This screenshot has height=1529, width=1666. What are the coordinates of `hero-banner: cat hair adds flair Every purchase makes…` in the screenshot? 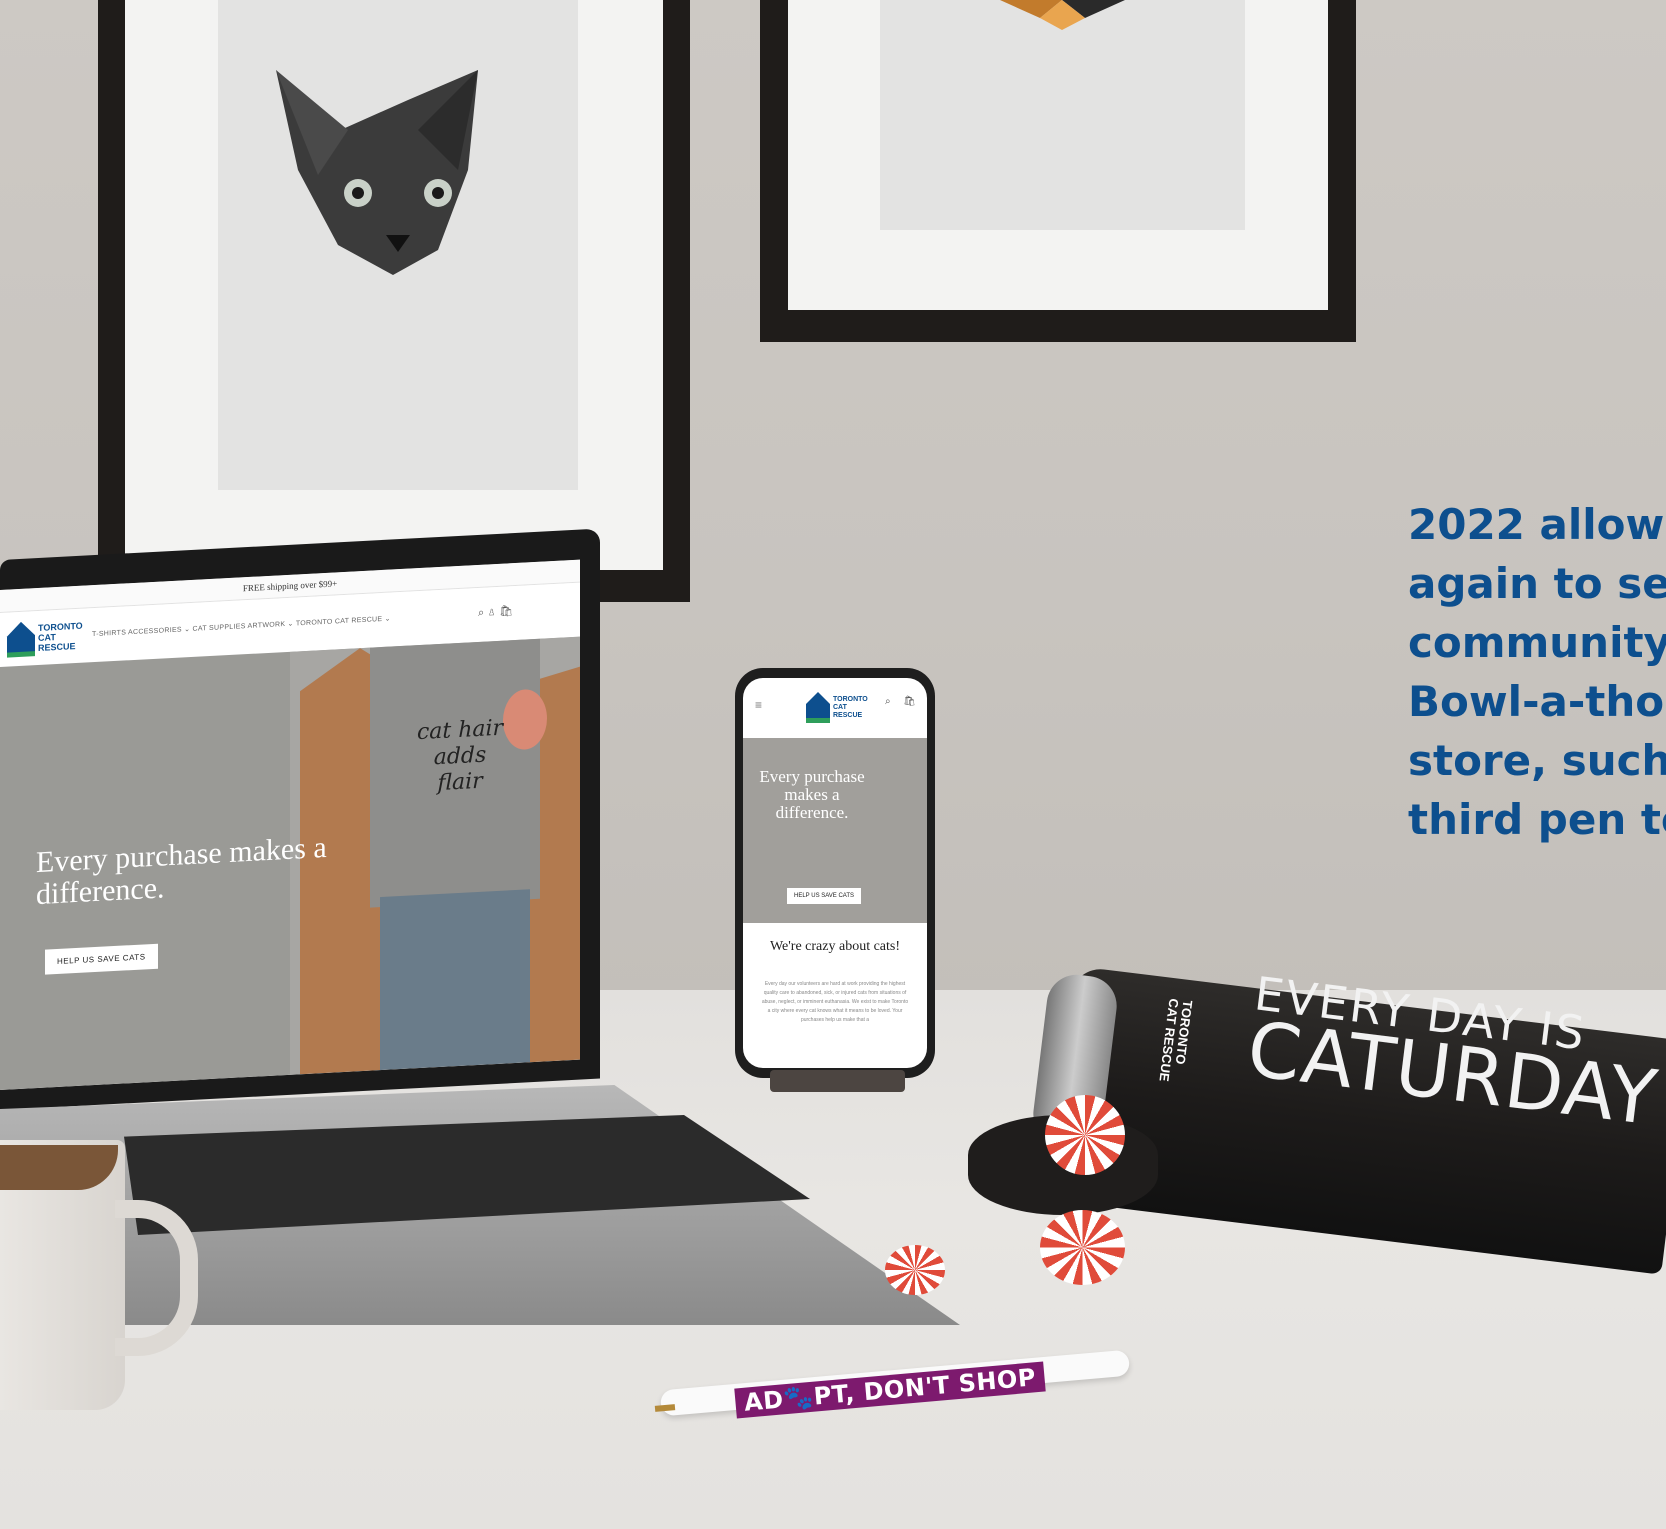 It's located at (290, 863).